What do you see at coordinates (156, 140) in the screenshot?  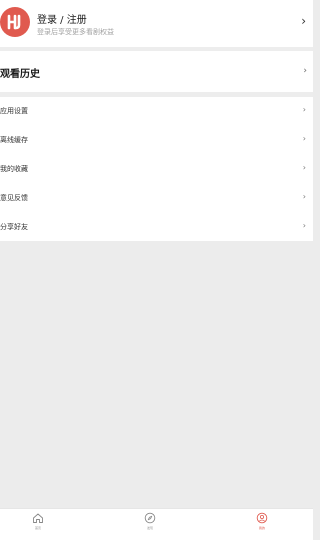 I see `menu-item-offline-cache: 离线缓存 ›` at bounding box center [156, 140].